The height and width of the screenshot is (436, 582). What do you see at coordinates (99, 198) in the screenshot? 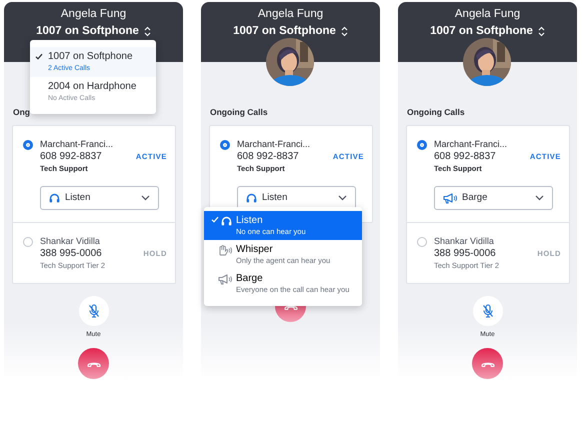
I see `mode-dropdown: Listen` at bounding box center [99, 198].